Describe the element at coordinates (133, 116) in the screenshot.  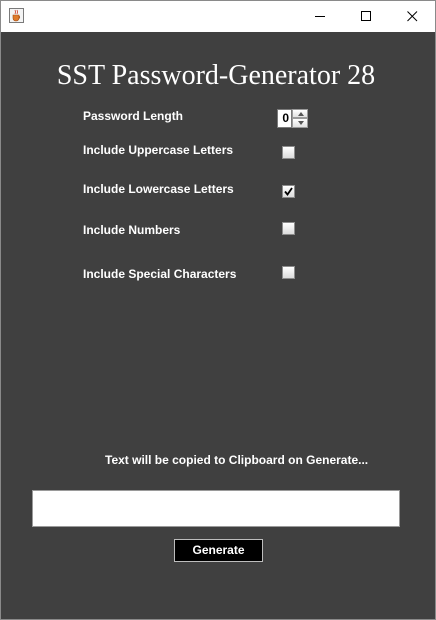
I see `password-length-label: Password Length` at that location.